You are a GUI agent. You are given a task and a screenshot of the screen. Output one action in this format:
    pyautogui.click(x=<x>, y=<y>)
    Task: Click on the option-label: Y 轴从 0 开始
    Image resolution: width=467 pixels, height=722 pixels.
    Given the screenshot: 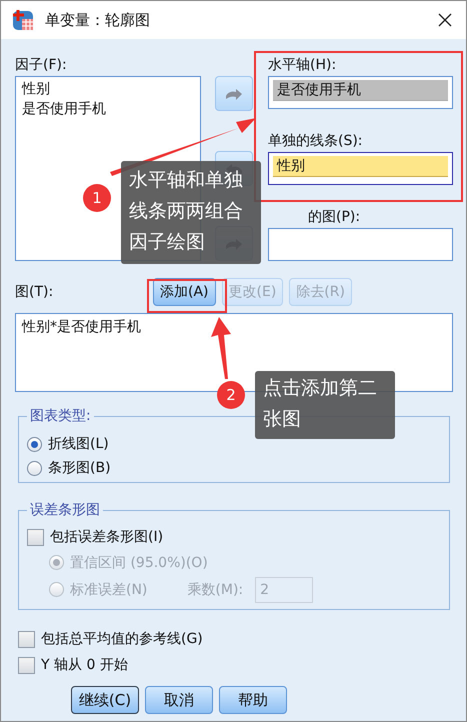 What is the action you would take?
    pyautogui.click(x=84, y=665)
    